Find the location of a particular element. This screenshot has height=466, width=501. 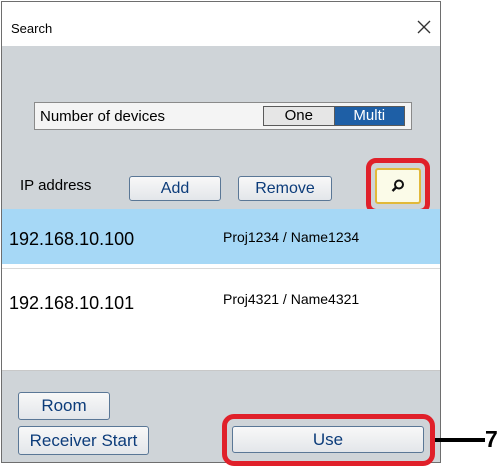

close-button is located at coordinates (424, 27).